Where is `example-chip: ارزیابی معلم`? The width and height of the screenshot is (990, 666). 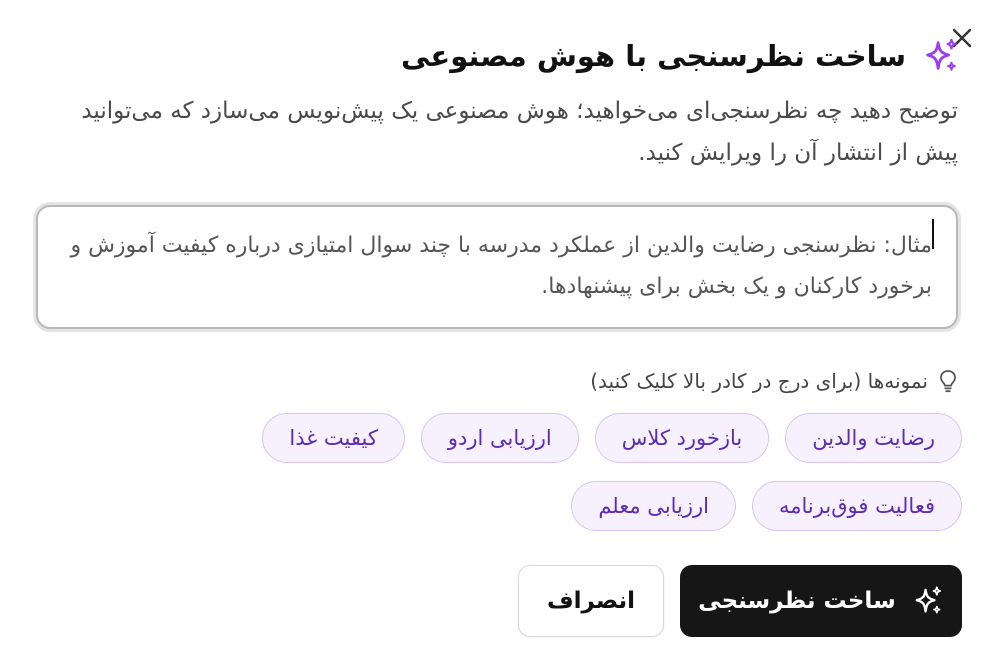 example-chip: ارزیابی معلم is located at coordinates (654, 506).